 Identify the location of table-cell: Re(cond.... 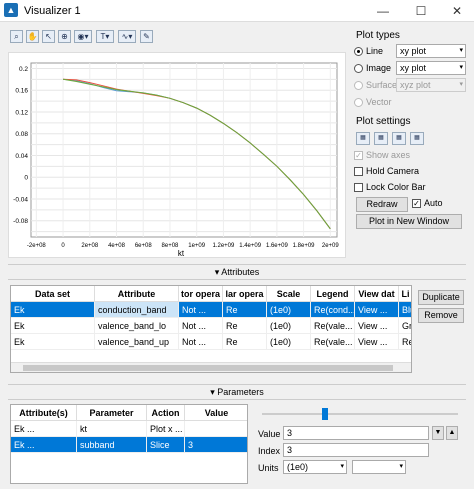
(333, 310).